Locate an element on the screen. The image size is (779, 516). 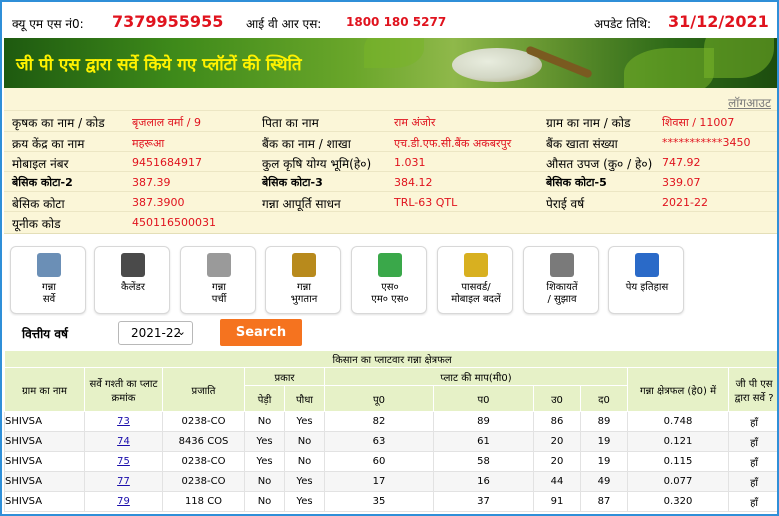
tile-caption: एस० एम० एस० is located at coordinates (390, 294).